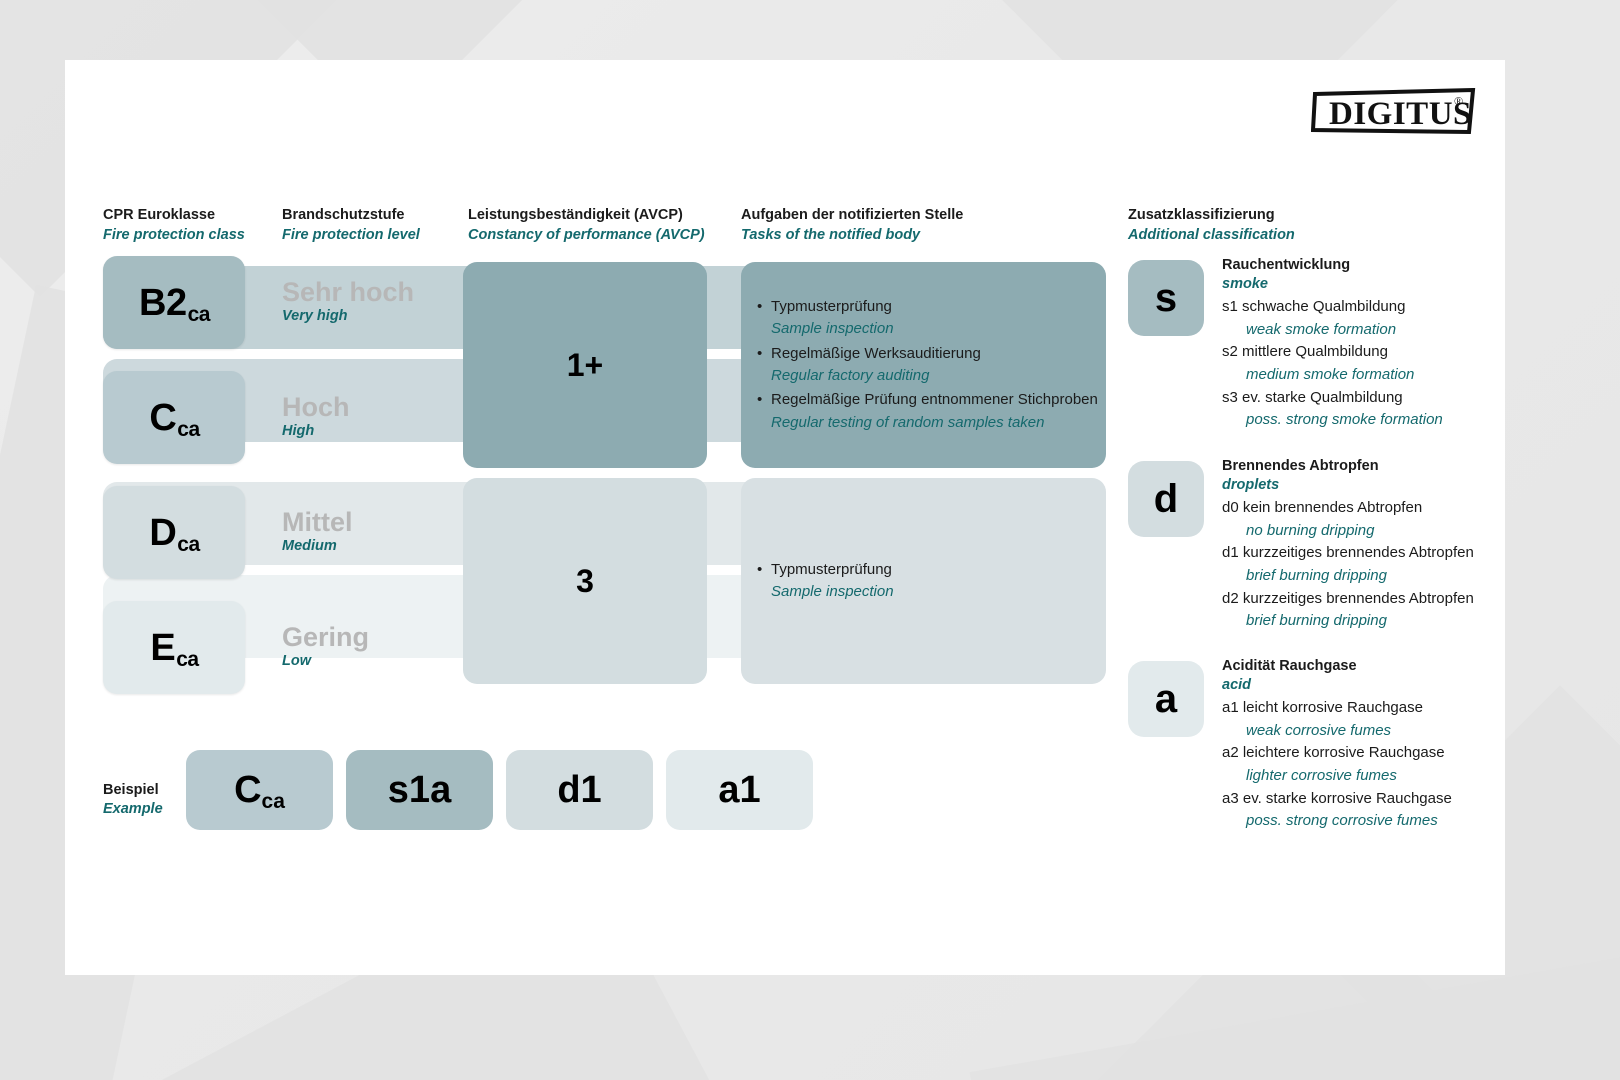 This screenshot has width=1620, height=1080. I want to click on class-label: B2ca, so click(174, 303).